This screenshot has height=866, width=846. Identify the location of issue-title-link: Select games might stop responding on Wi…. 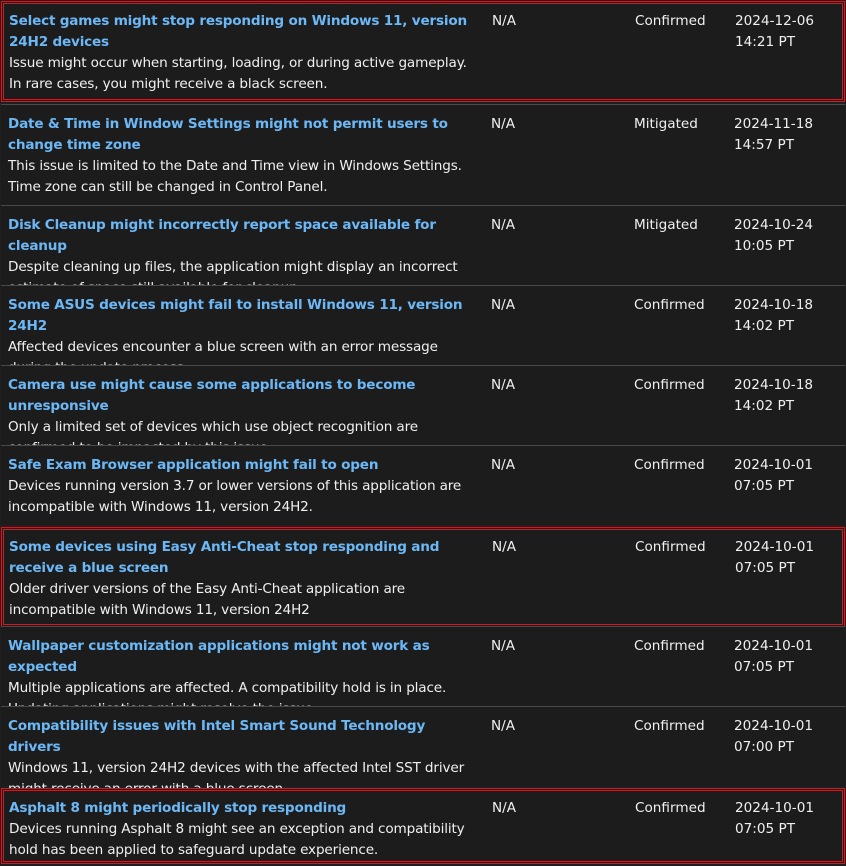
(244, 32).